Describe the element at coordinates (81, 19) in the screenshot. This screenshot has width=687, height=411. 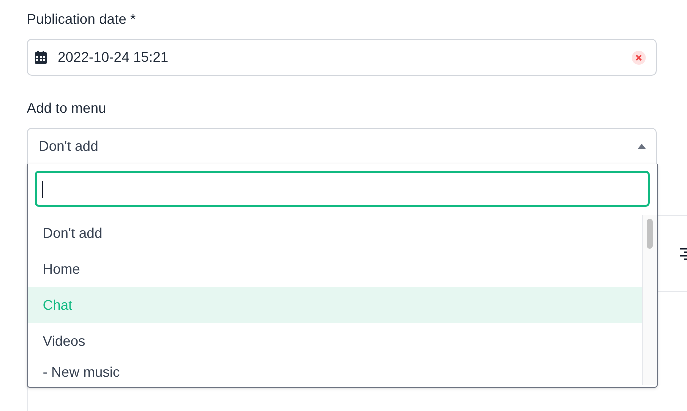
I see `field-label: Publication date *` at that location.